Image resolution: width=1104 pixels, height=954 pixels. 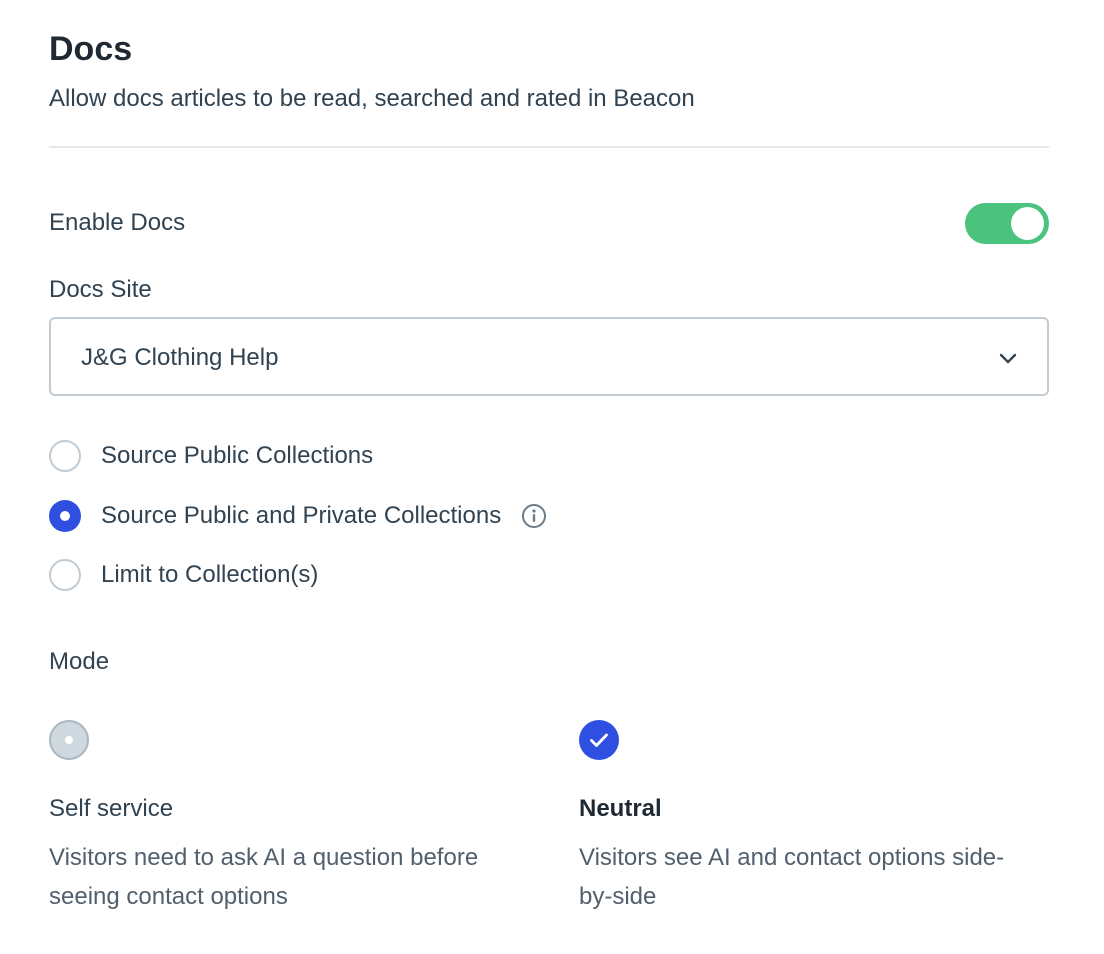 I want to click on info-icon, so click(x=534, y=516).